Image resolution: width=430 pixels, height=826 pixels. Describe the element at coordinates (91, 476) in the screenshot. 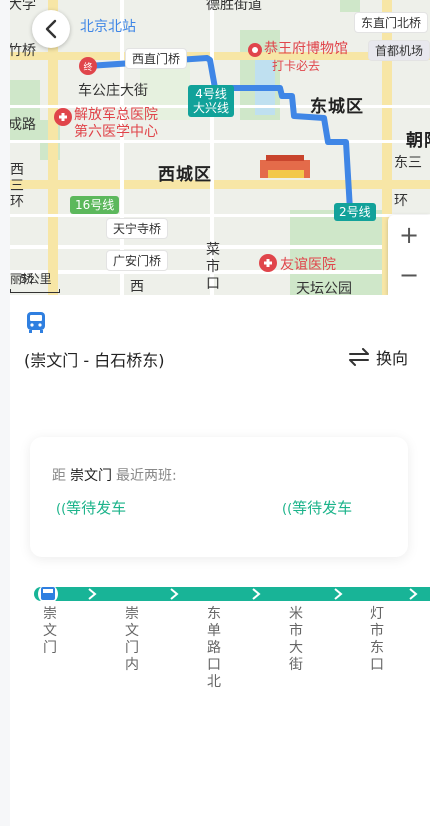

I see `arrival-stop-name: 崇文门` at that location.